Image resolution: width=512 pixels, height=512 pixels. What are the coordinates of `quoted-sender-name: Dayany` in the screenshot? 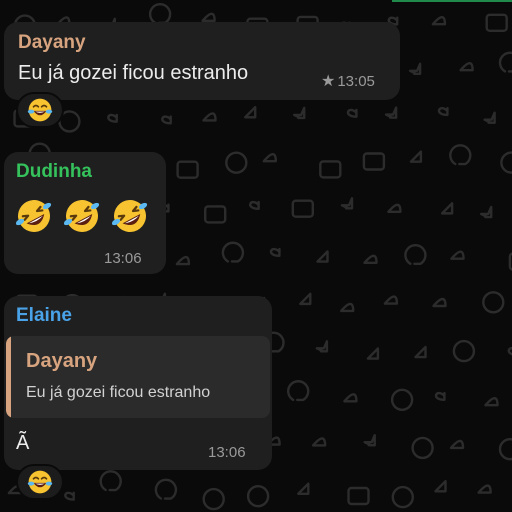 It's located at (62, 361).